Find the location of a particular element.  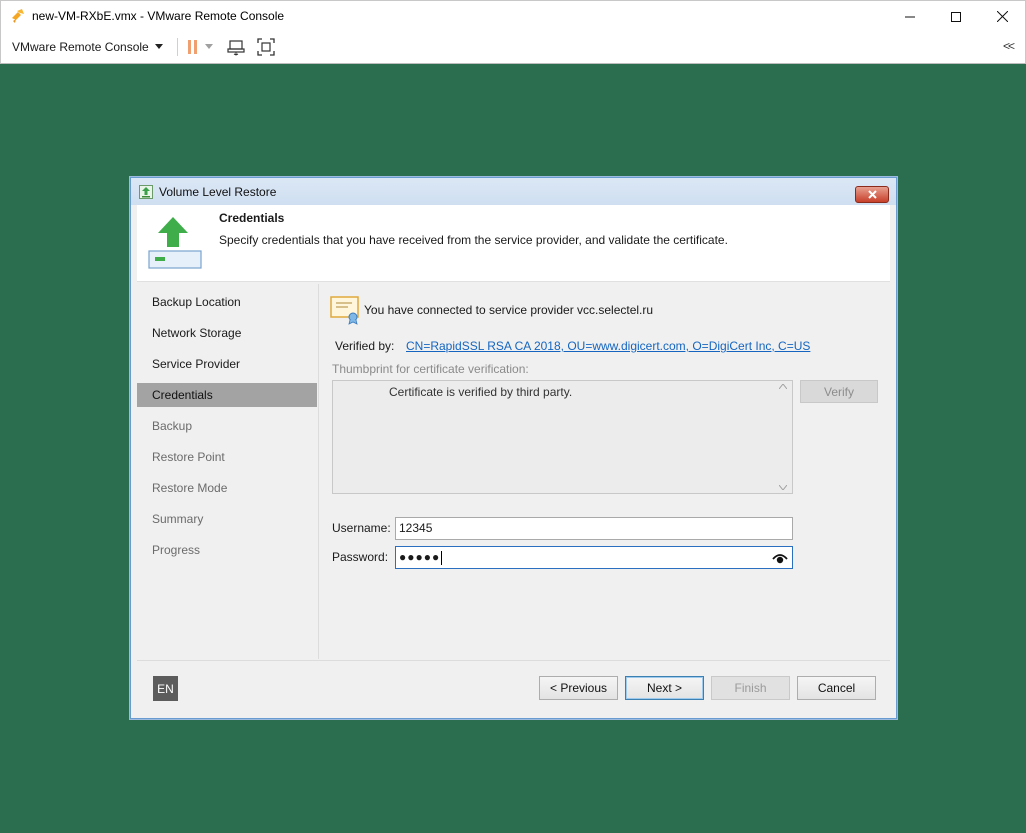

thumbprint-label: Thumbprint for certificate verification: is located at coordinates (430, 369).